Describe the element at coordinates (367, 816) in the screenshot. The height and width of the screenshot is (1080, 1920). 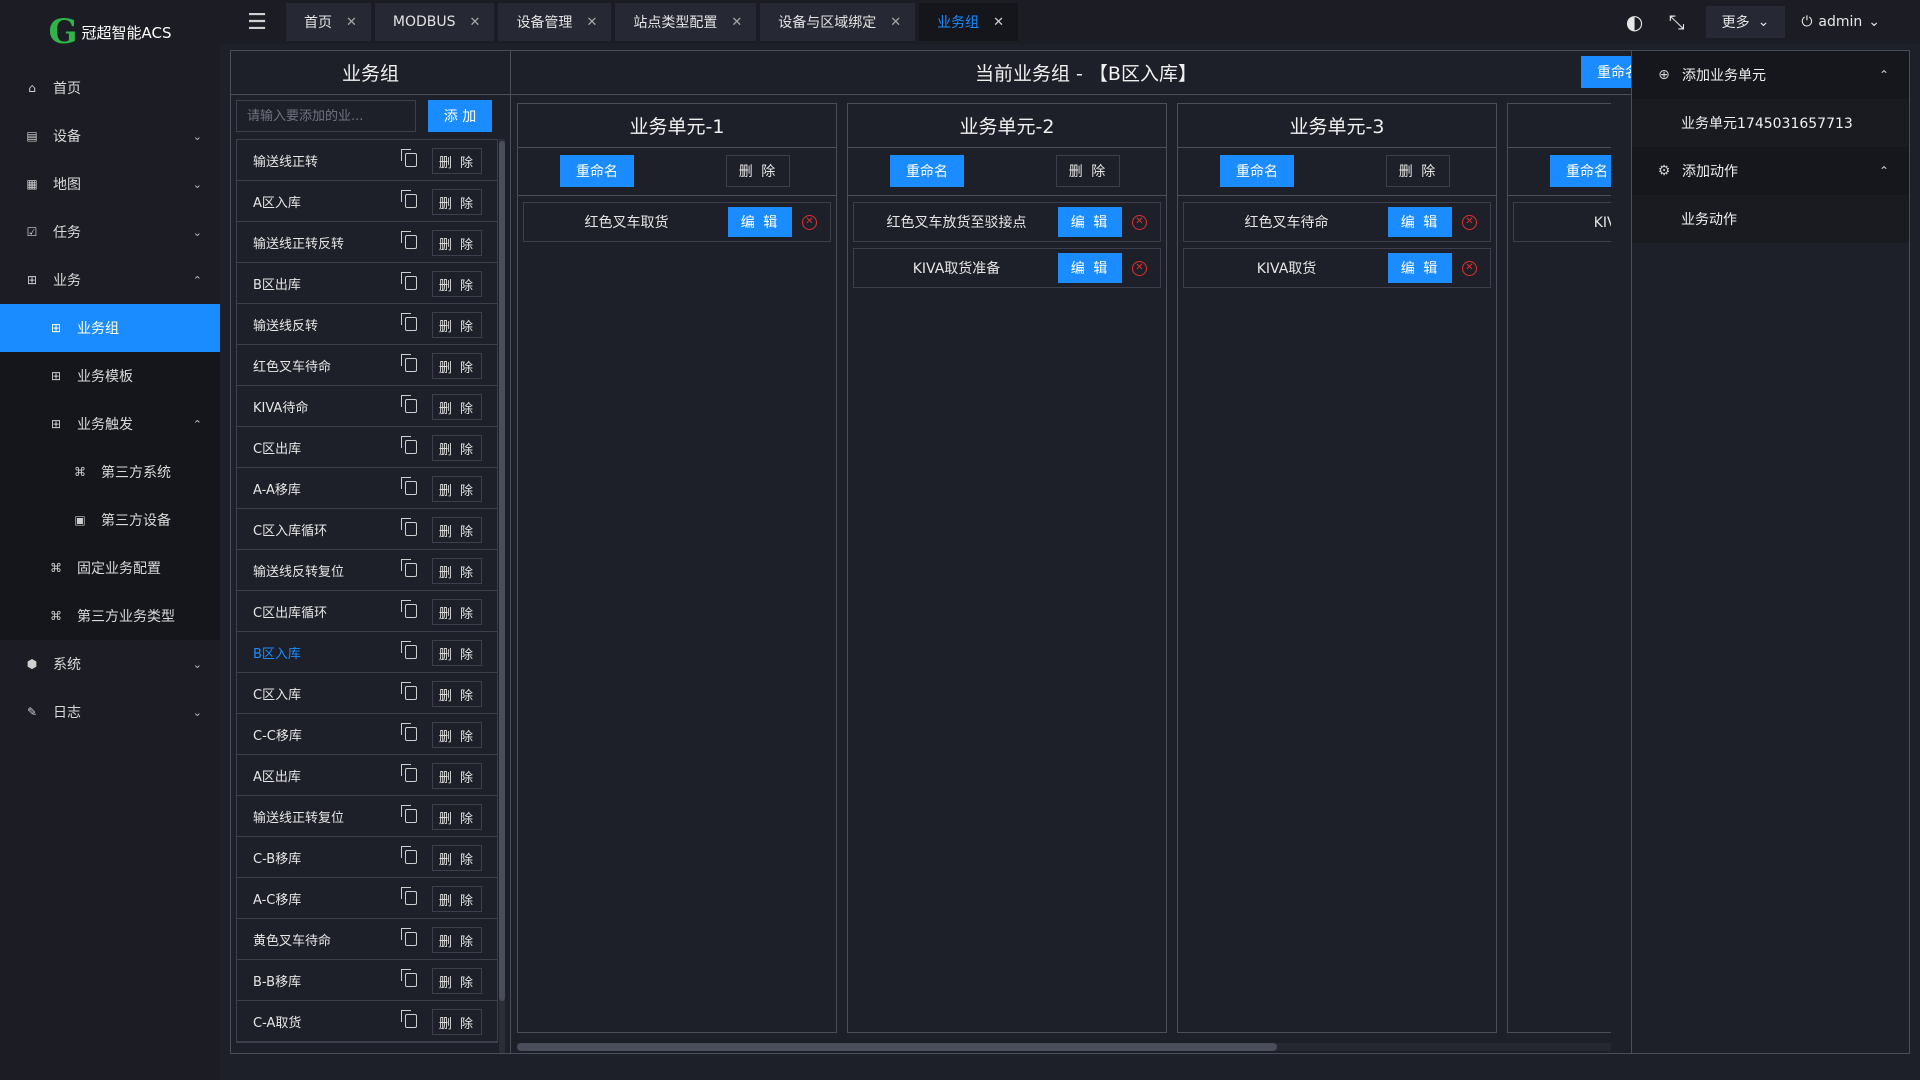
I see `group-row: 输送线正转复位 删 除` at that location.